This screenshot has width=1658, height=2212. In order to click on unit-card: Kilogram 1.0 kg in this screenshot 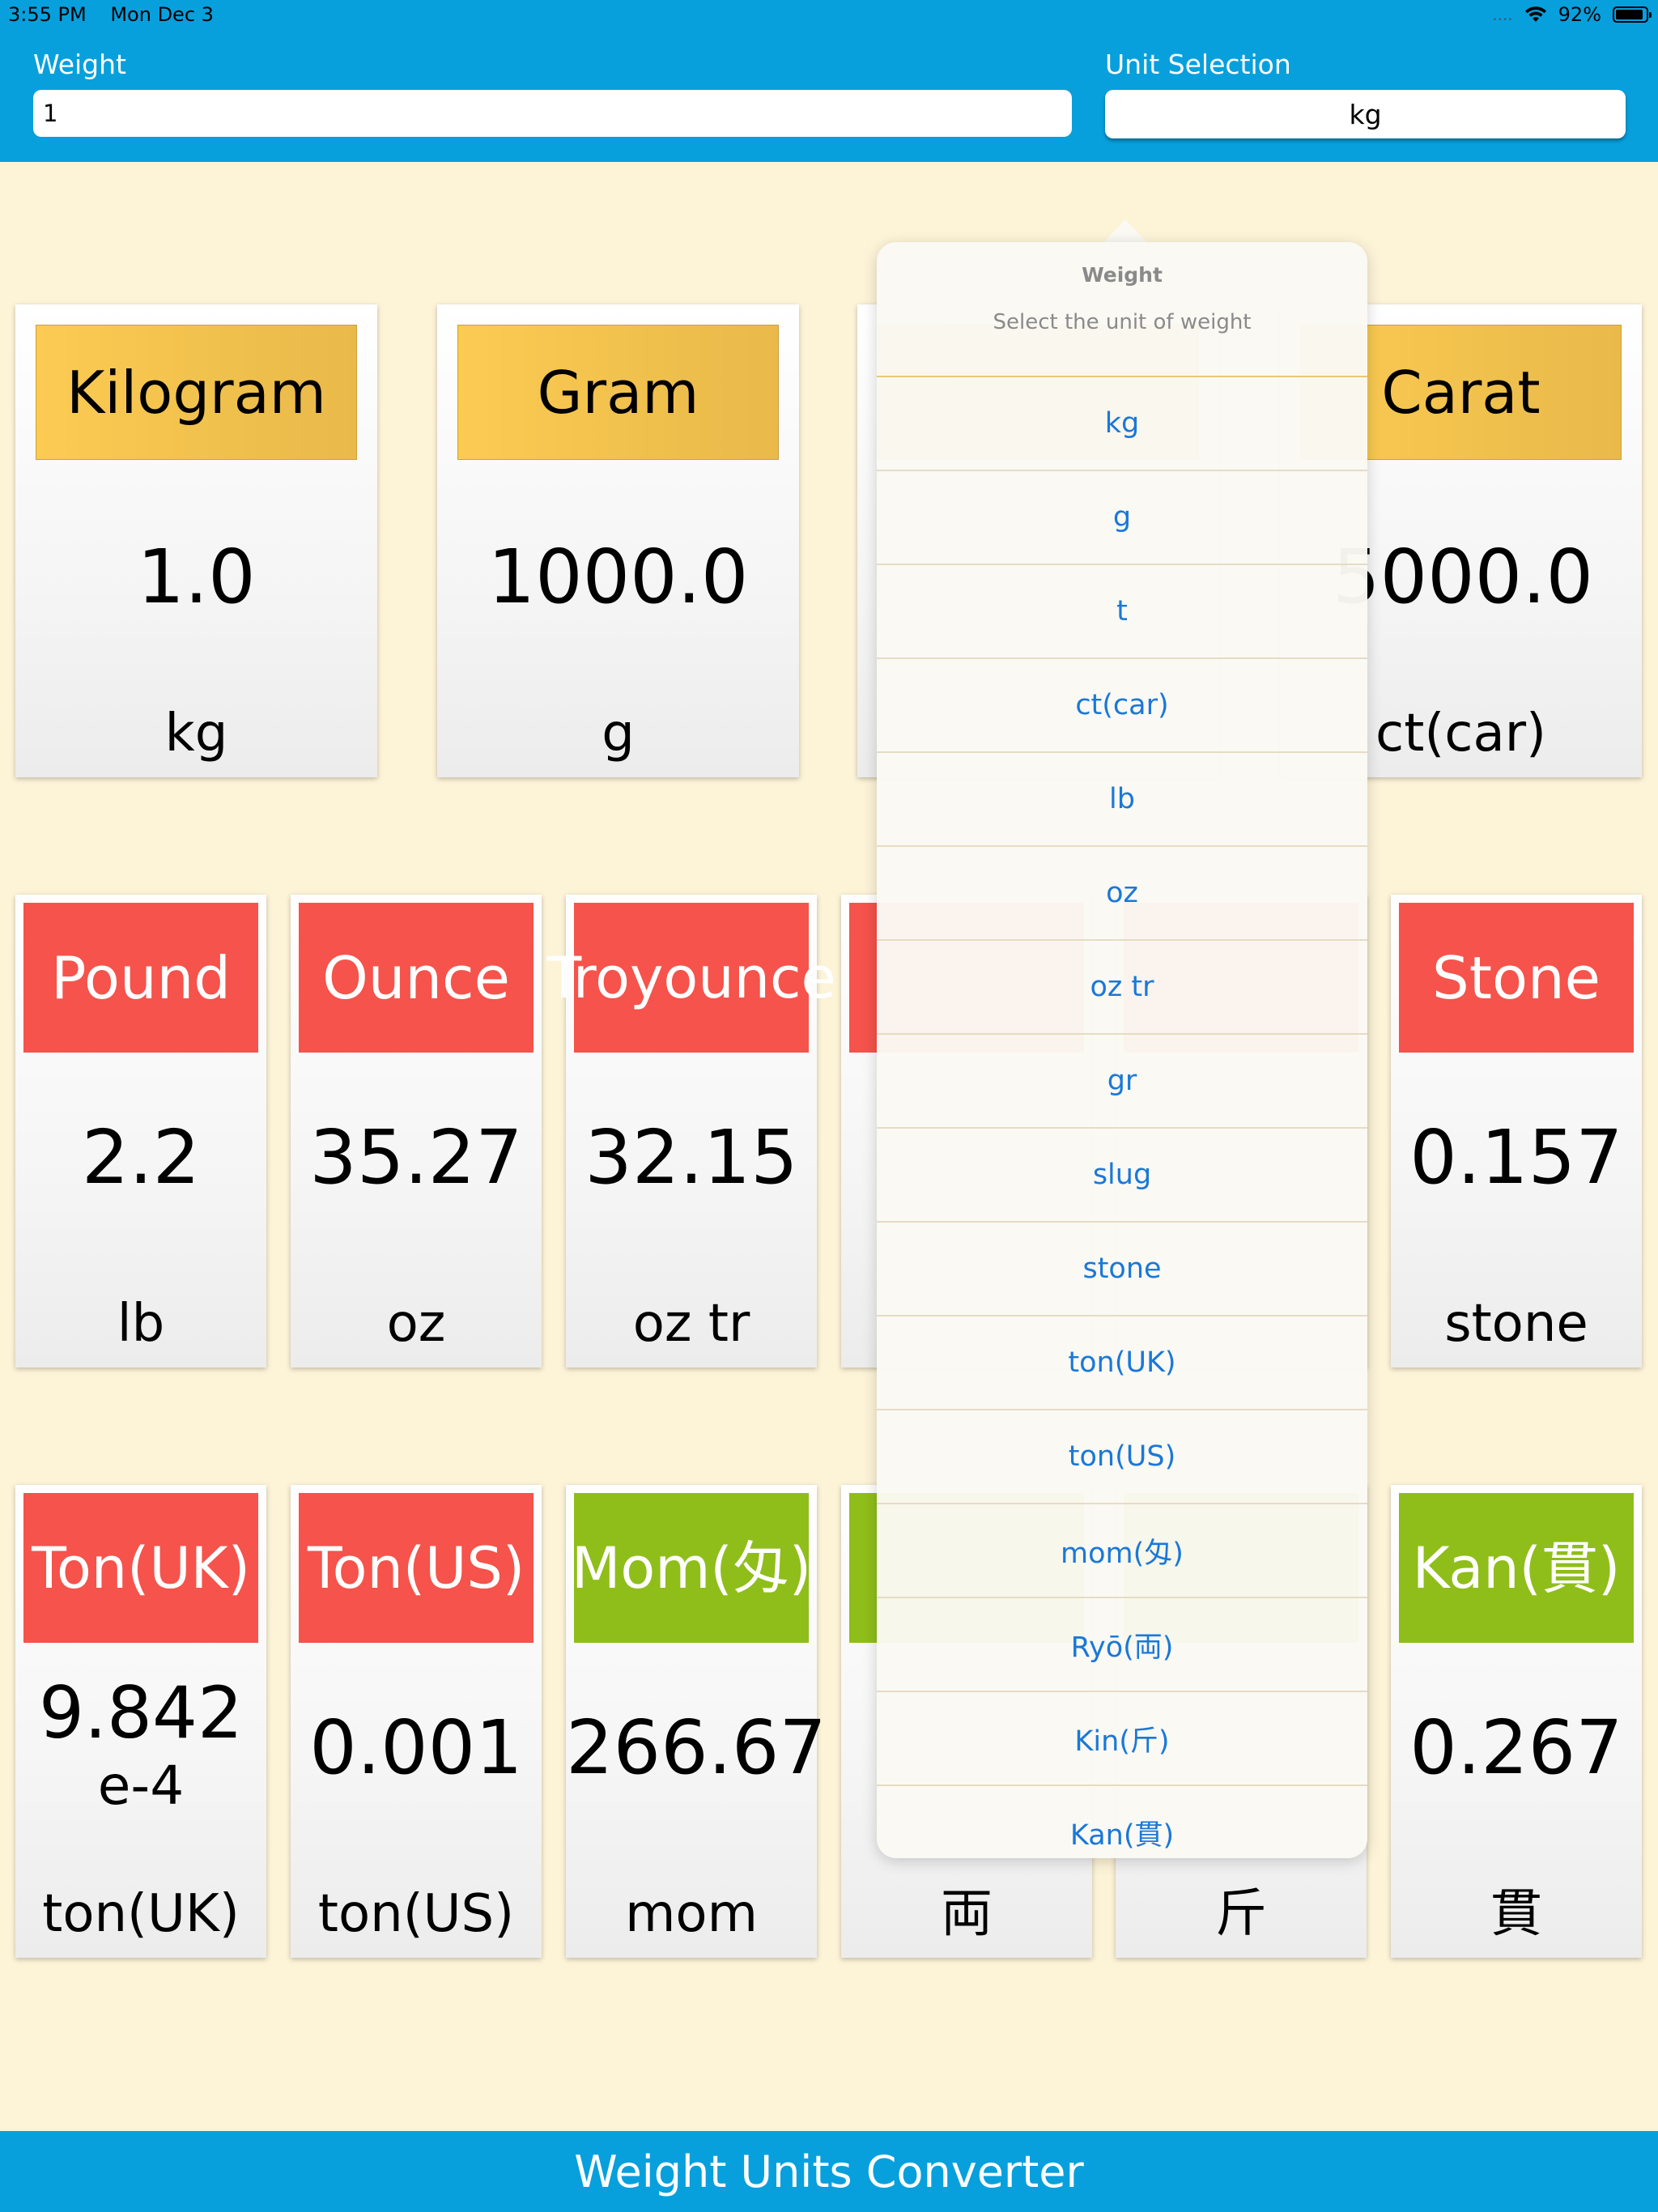, I will do `click(196, 540)`.